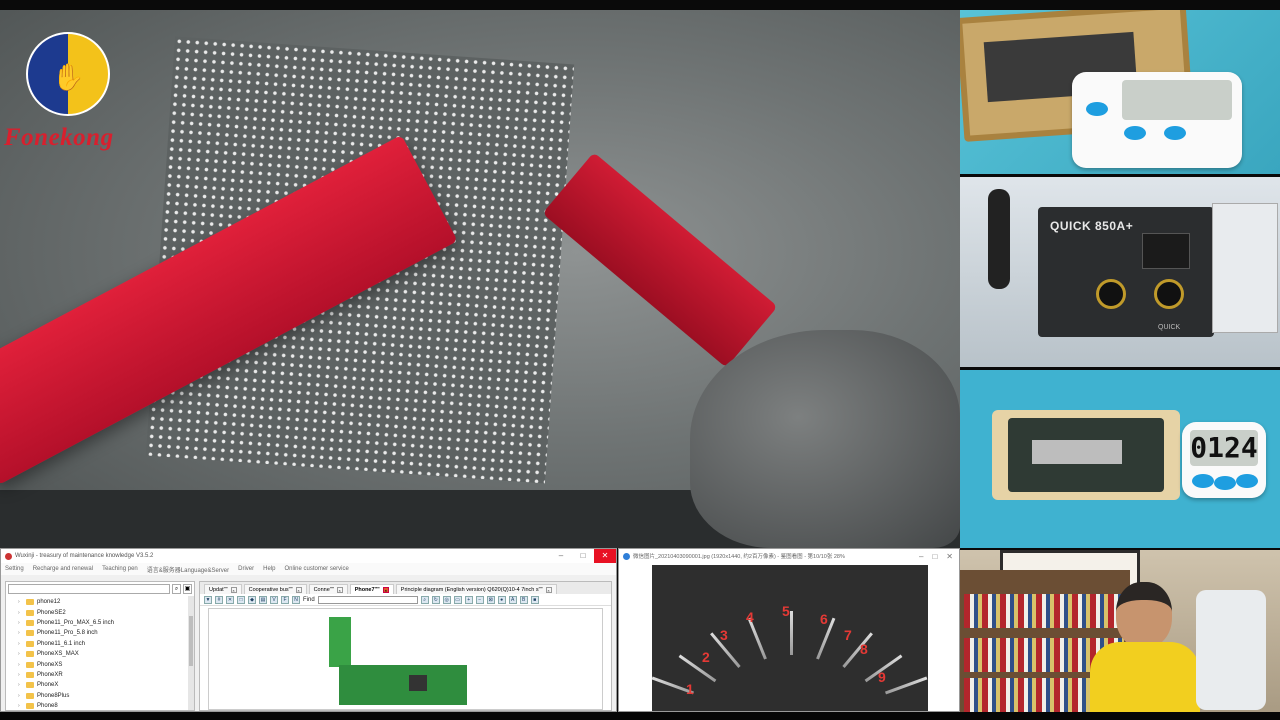 The image size is (1280, 720). What do you see at coordinates (296, 599) in the screenshot?
I see `n-icon: N` at bounding box center [296, 599].